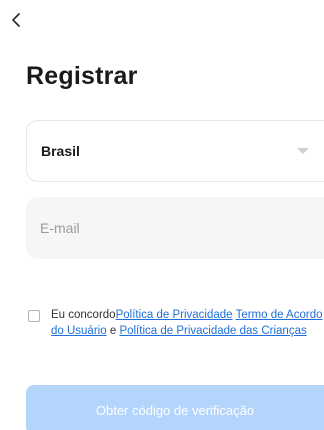 This screenshot has height=430, width=324. Describe the element at coordinates (82, 76) in the screenshot. I see `page-title: Registrar` at that location.